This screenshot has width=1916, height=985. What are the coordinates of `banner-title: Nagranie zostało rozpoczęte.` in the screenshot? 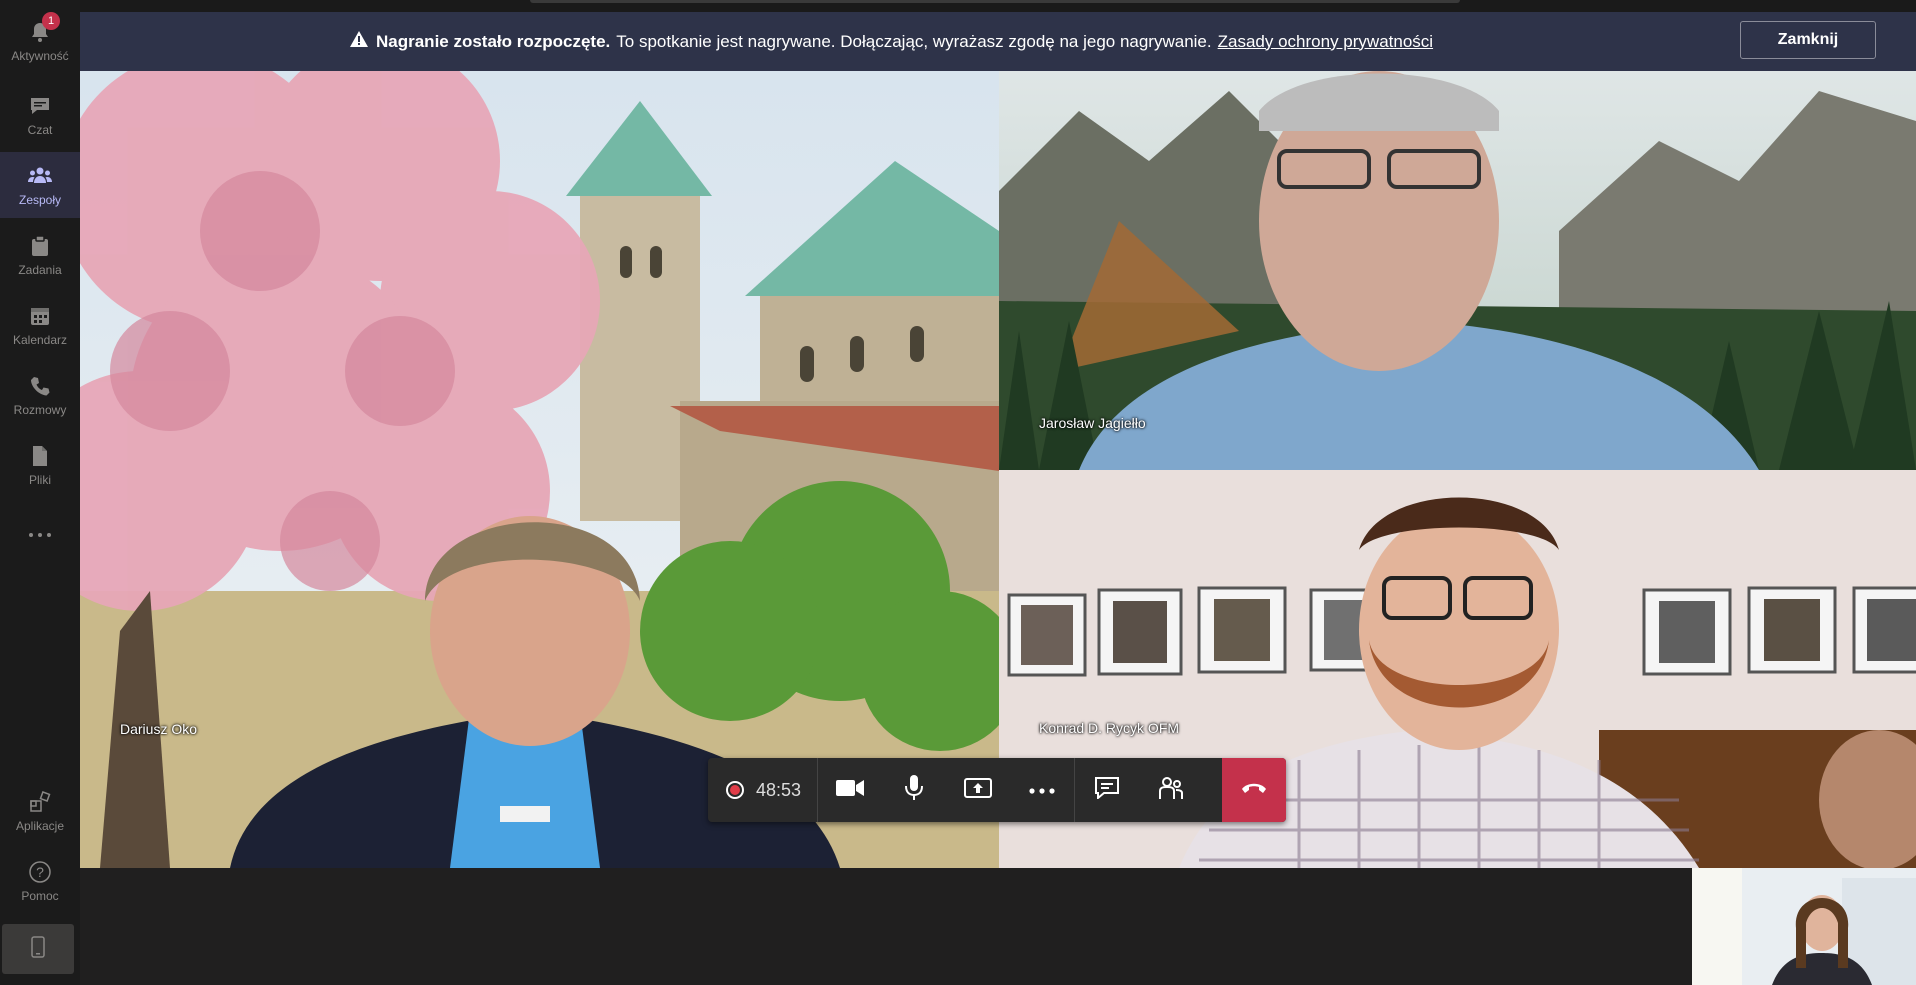 It's located at (493, 41).